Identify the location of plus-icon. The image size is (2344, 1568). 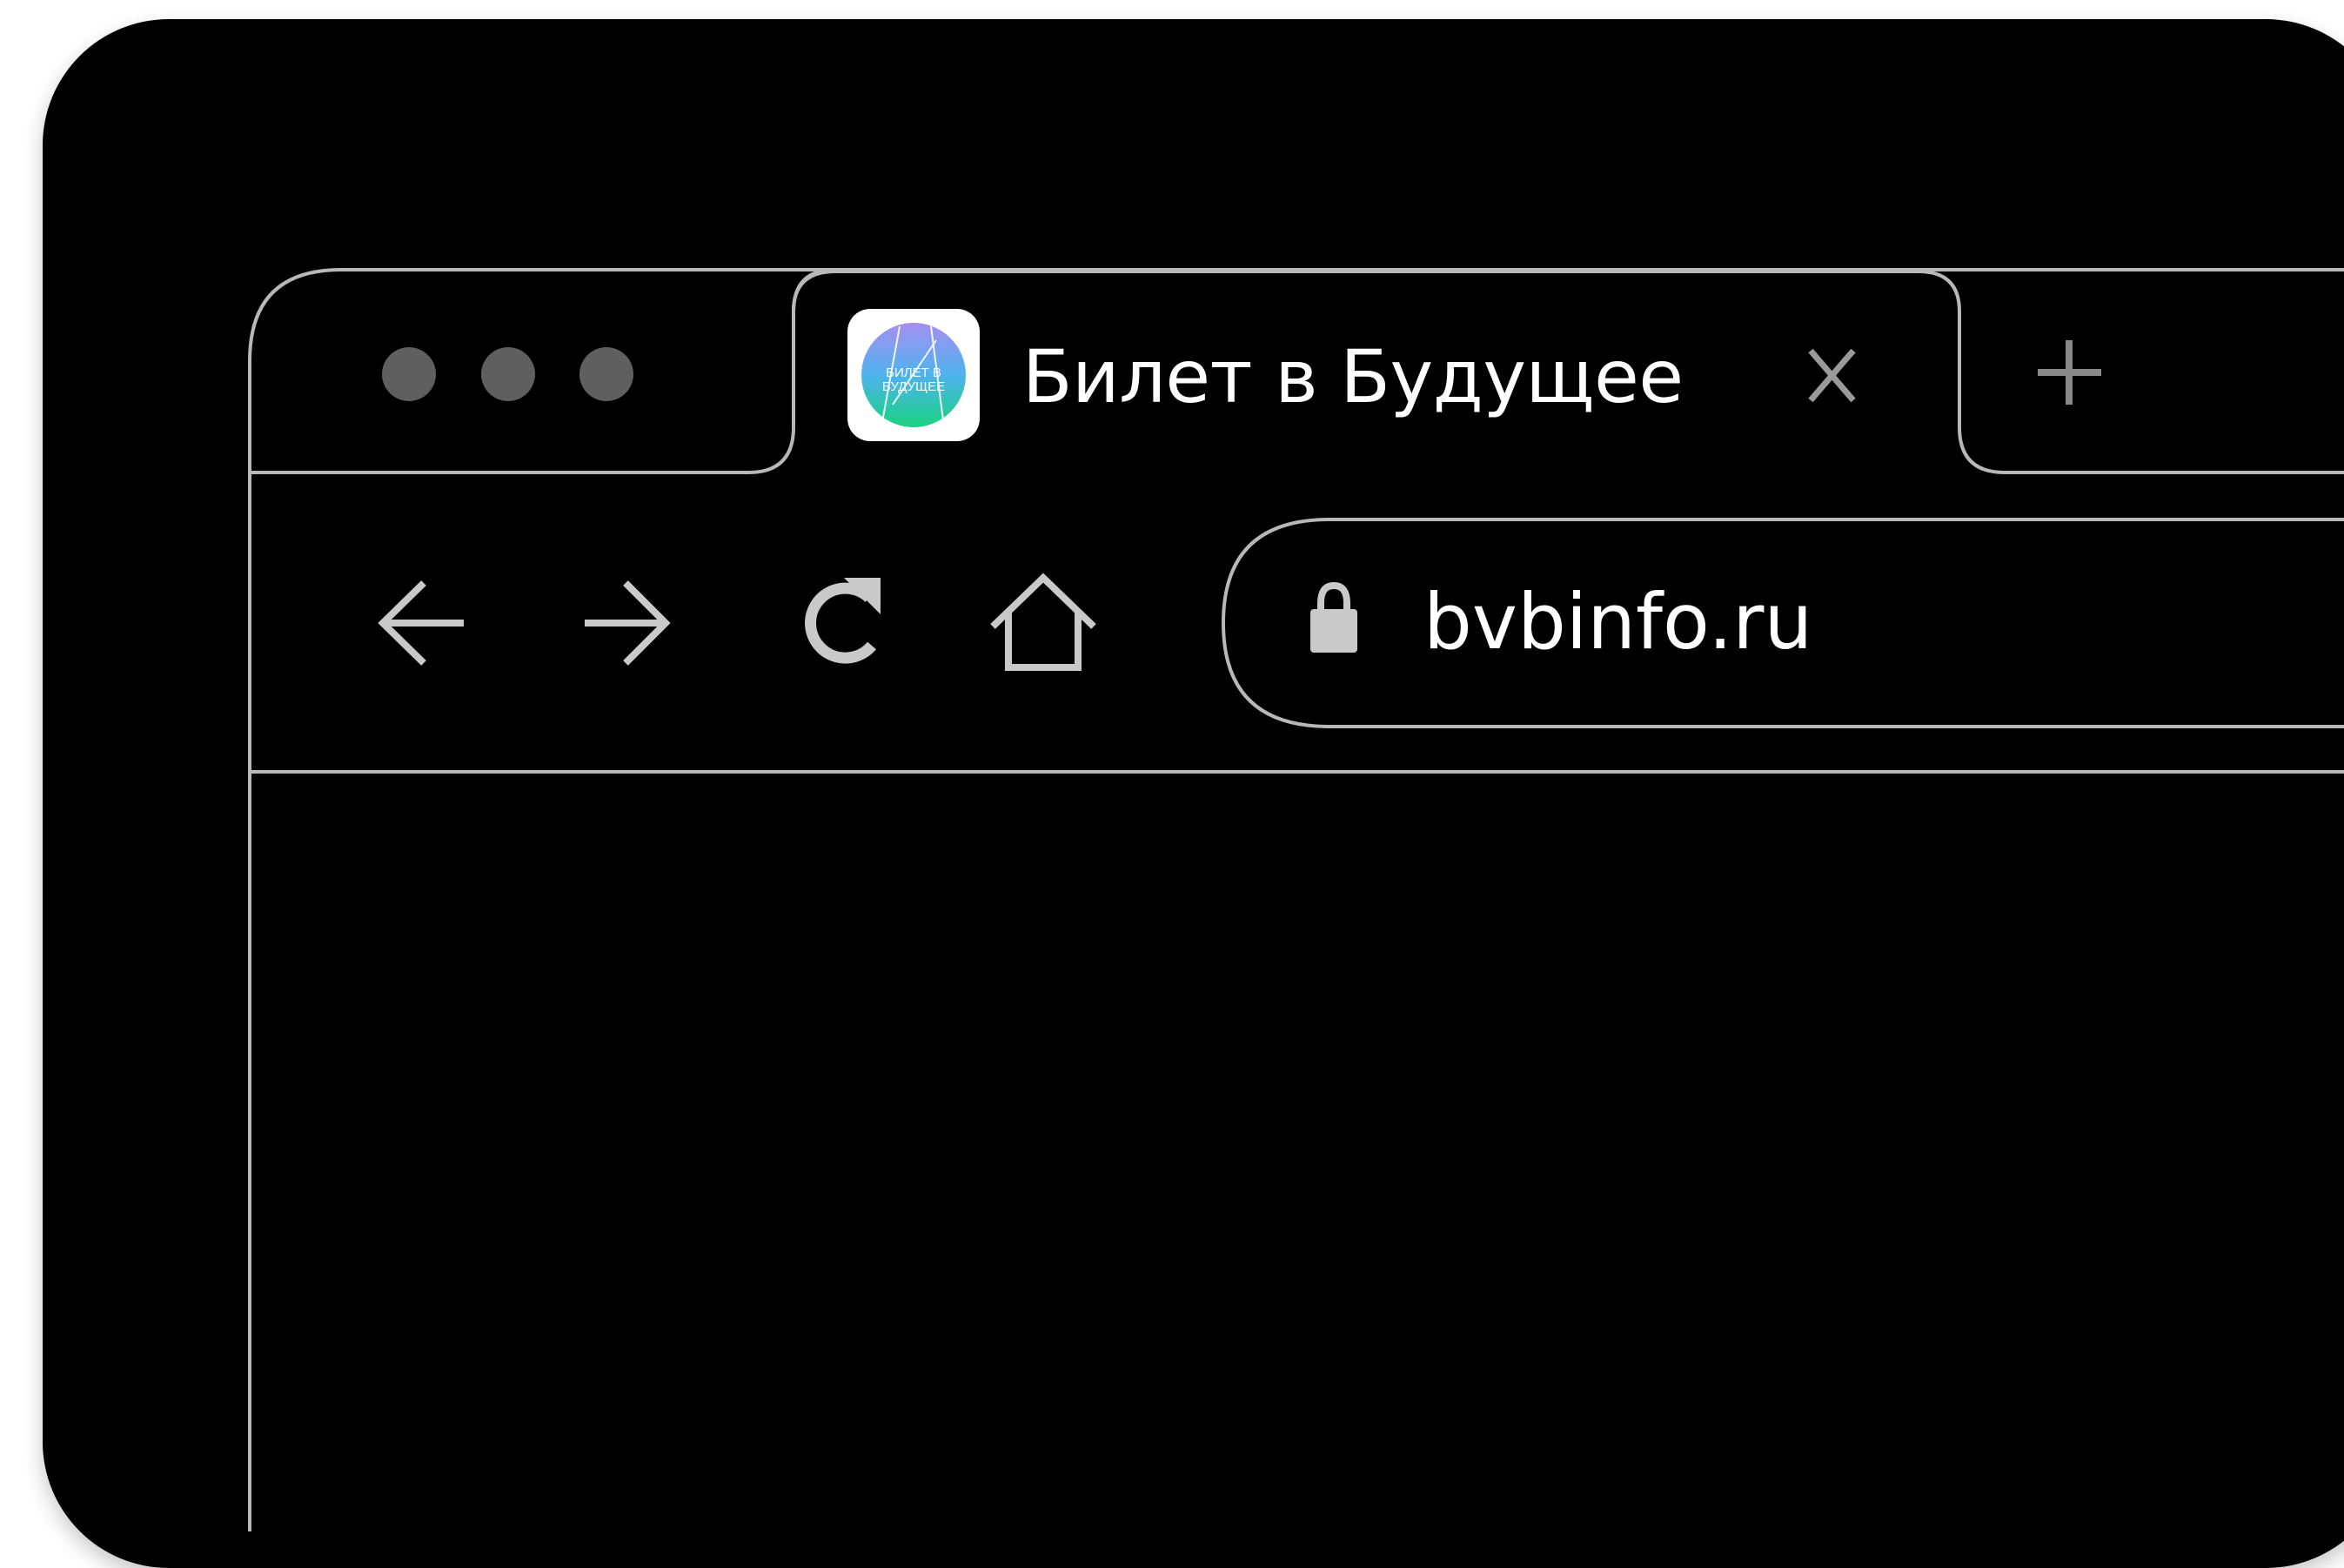
(2069, 373).